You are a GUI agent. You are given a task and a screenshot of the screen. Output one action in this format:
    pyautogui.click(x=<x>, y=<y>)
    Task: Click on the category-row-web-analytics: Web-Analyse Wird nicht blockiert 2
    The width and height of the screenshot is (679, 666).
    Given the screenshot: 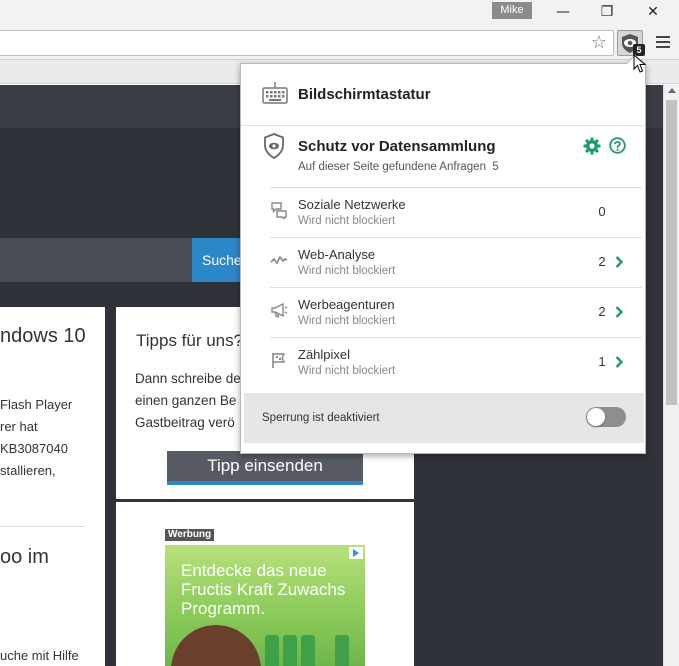 What is the action you would take?
    pyautogui.click(x=456, y=262)
    